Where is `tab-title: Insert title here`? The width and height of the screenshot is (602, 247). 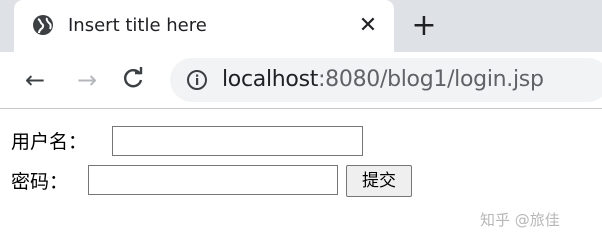 tab-title: Insert title here is located at coordinates (137, 25).